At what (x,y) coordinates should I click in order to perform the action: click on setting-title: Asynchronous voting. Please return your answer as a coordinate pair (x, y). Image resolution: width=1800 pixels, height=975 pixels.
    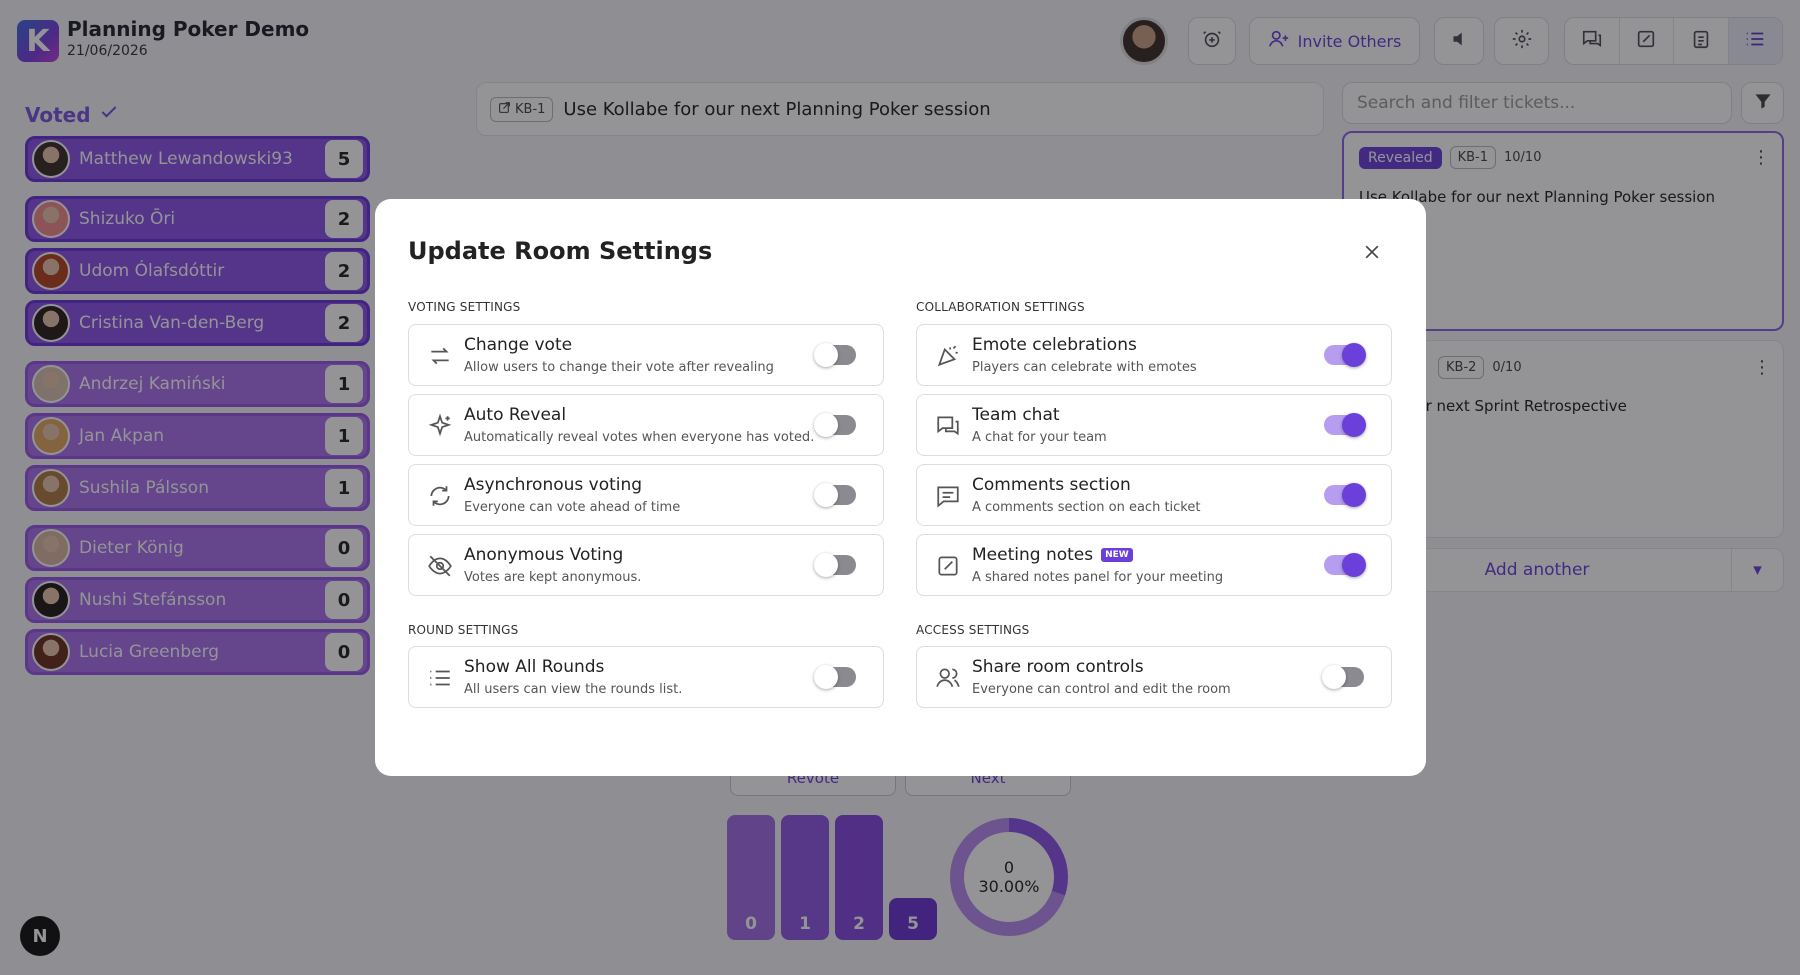
    Looking at the image, I should click on (553, 485).